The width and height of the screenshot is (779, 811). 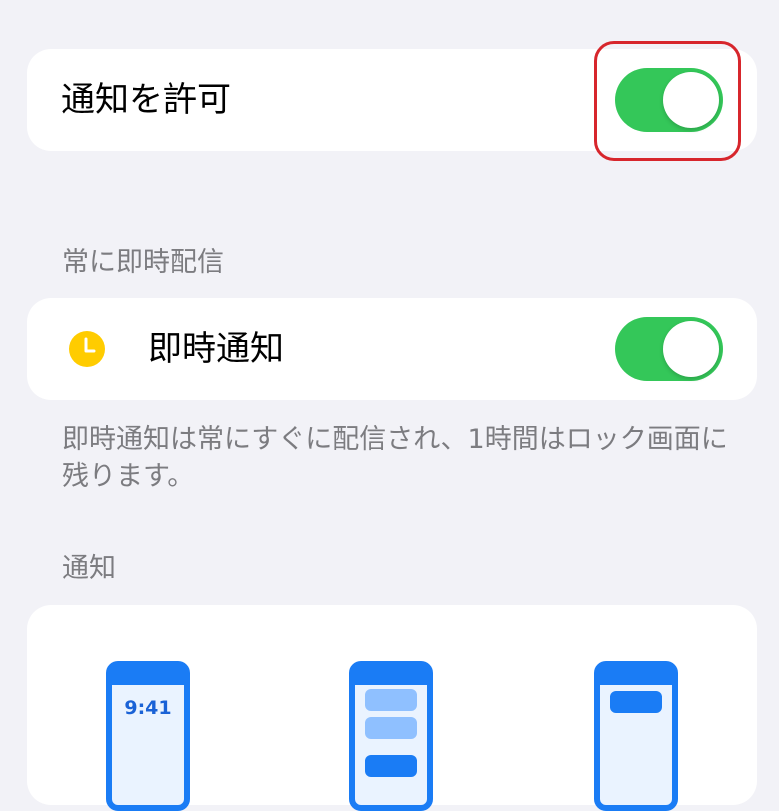 I want to click on banners-style-option, so click(x=636, y=736).